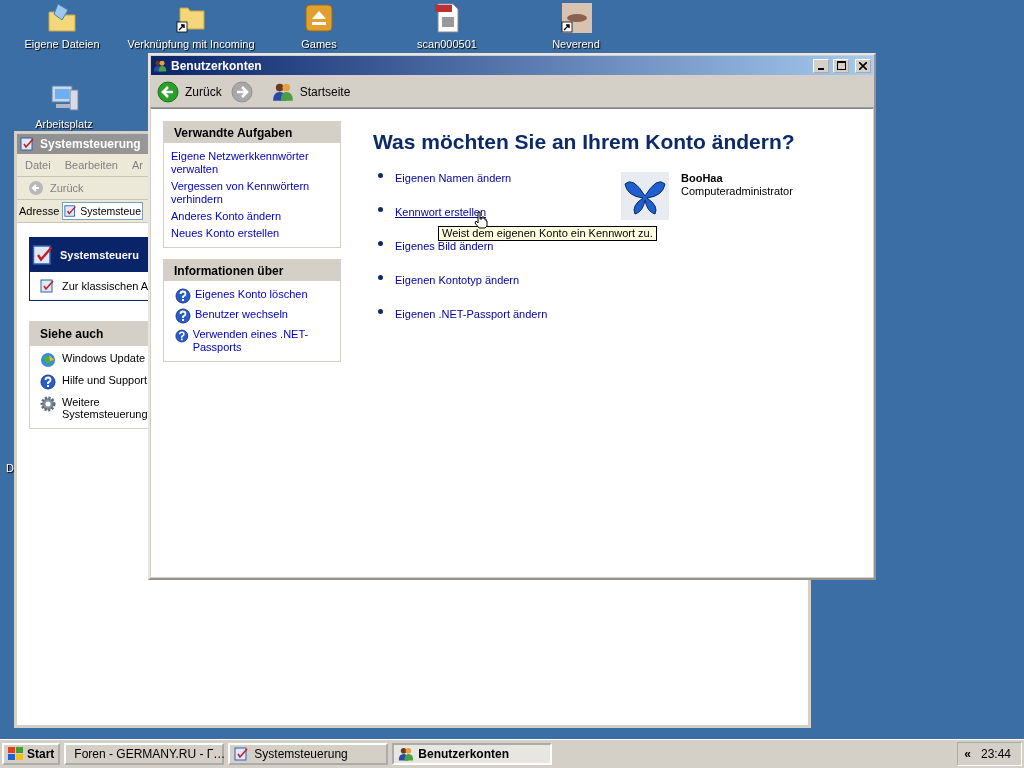 The height and width of the screenshot is (768, 1024). I want to click on close-button, so click(863, 65).